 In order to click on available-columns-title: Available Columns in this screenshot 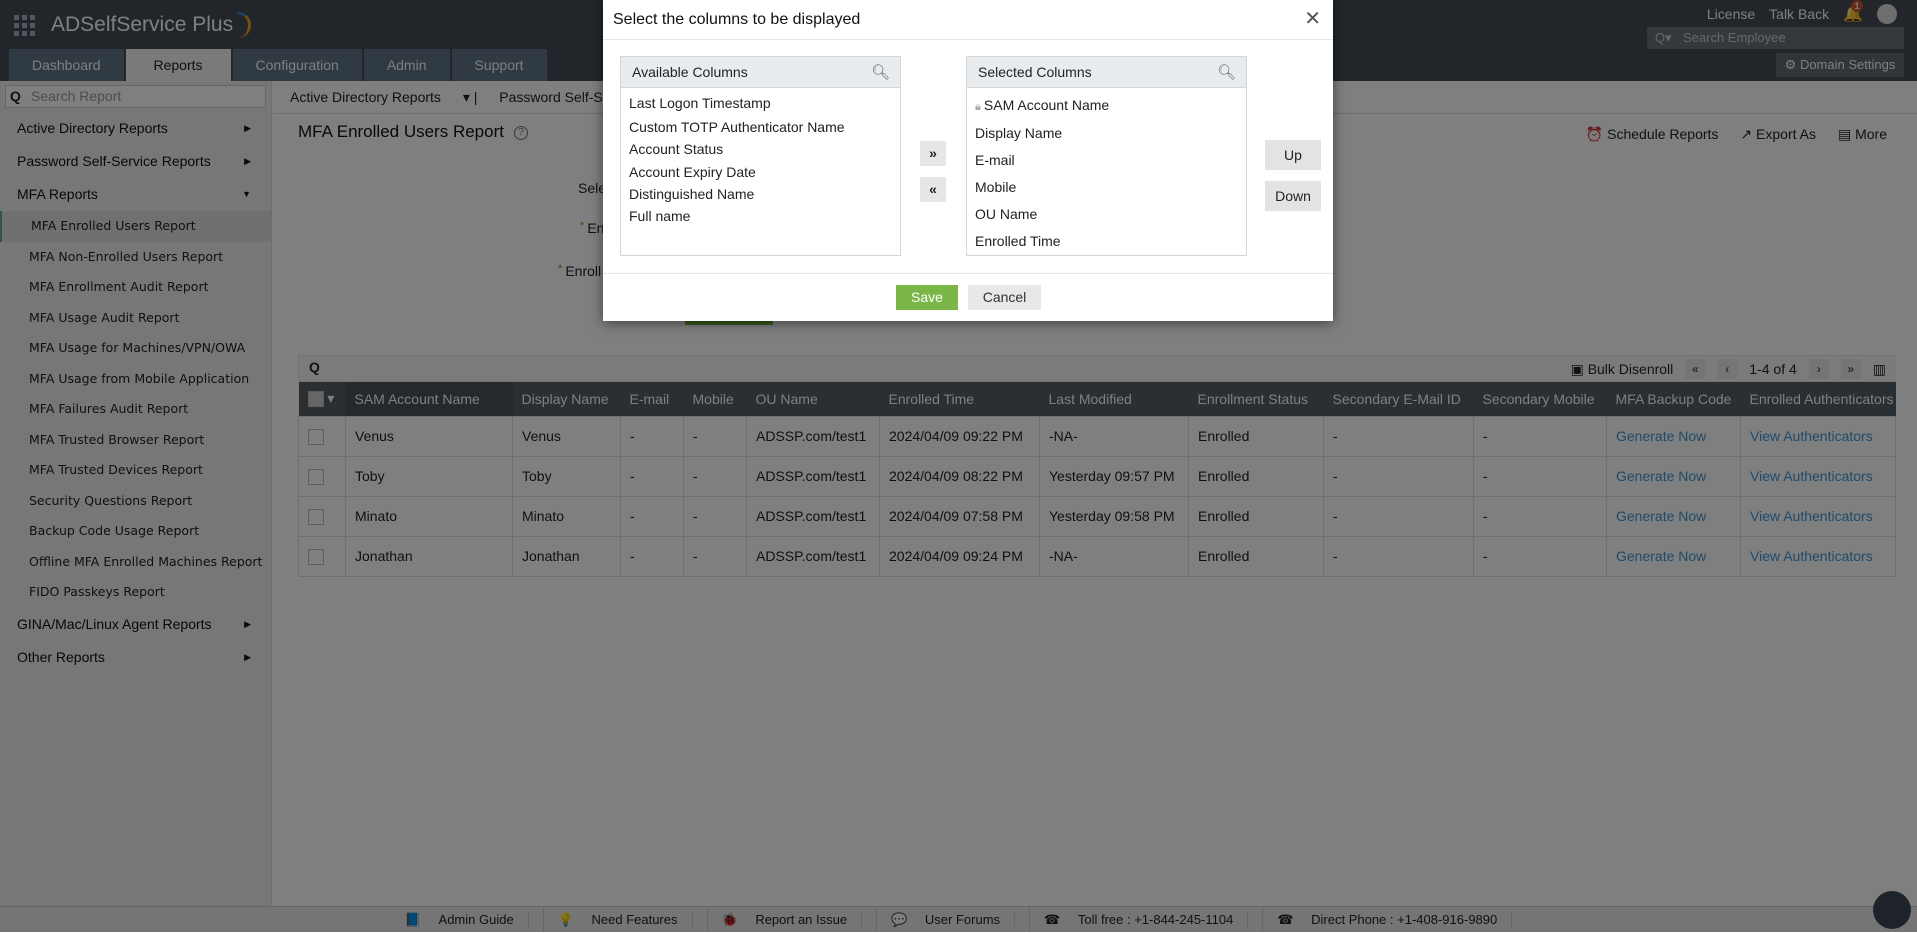, I will do `click(690, 72)`.